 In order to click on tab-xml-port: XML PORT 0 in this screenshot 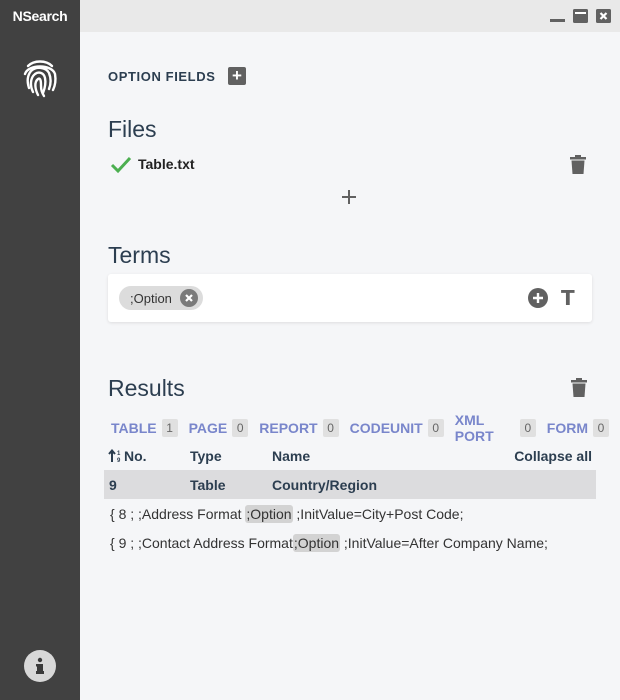, I will do `click(495, 428)`.